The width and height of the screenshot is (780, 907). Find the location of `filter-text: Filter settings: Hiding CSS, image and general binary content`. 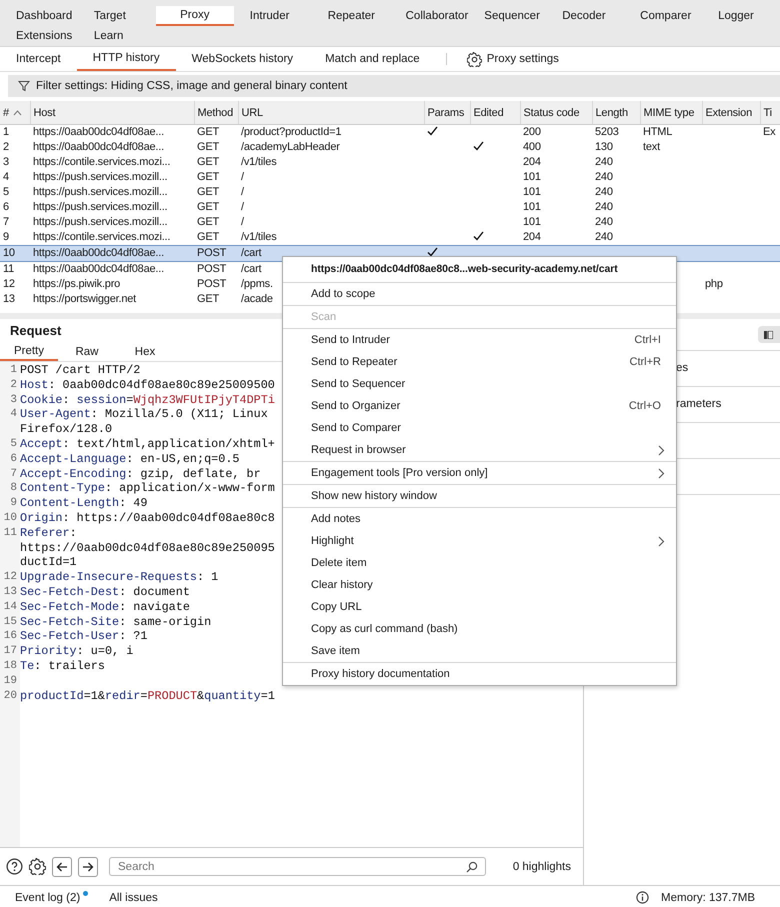

filter-text: Filter settings: Hiding CSS, image and general binary content is located at coordinates (192, 86).